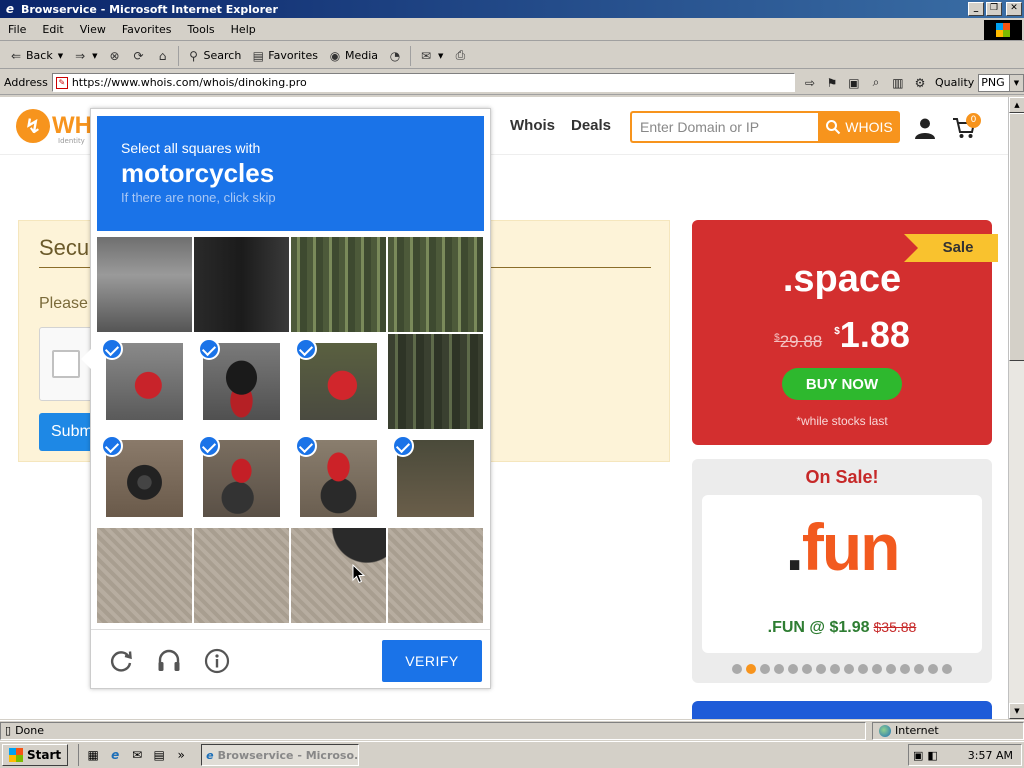 The image size is (1024, 768). What do you see at coordinates (925, 128) in the screenshot?
I see `user-account-icon` at bounding box center [925, 128].